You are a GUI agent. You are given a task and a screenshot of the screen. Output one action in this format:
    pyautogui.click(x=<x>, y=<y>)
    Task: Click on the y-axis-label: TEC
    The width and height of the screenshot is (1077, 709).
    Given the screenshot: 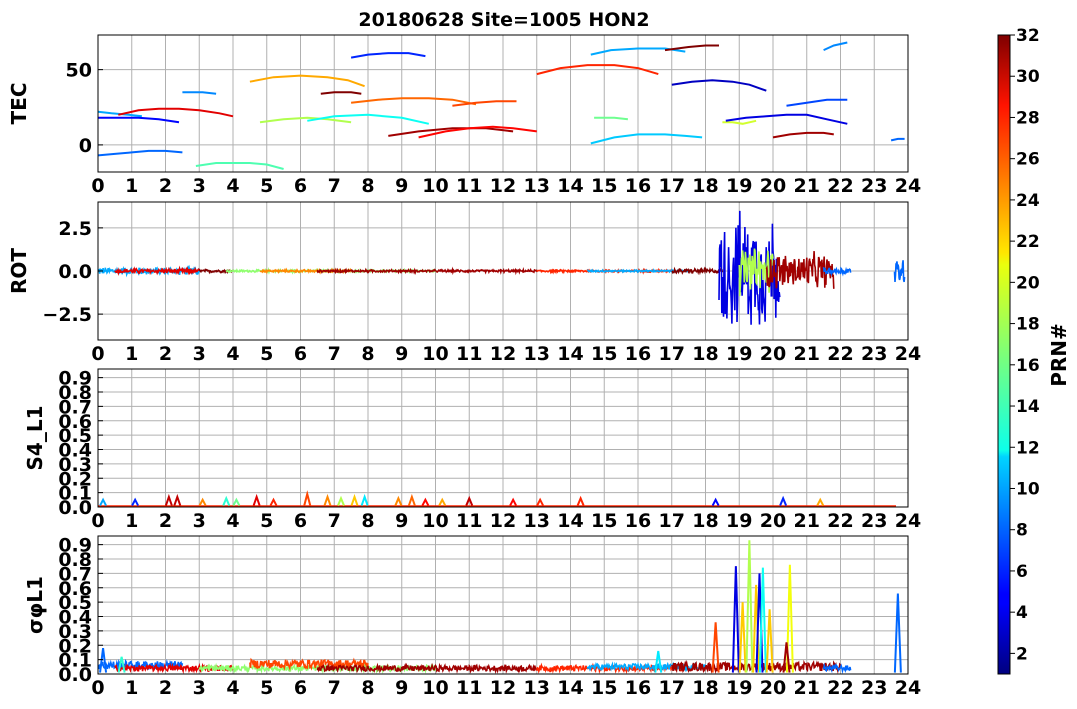 What is the action you would take?
    pyautogui.click(x=19, y=104)
    